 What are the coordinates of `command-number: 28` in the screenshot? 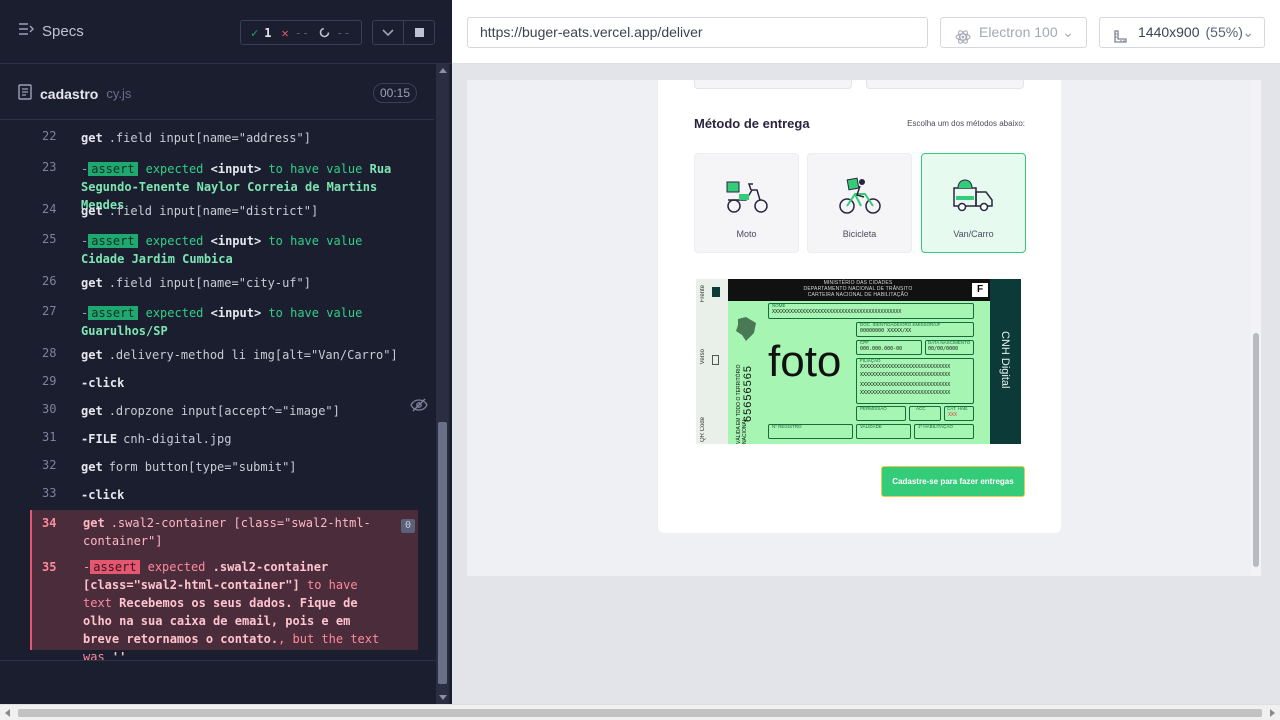 It's located at (49, 353).